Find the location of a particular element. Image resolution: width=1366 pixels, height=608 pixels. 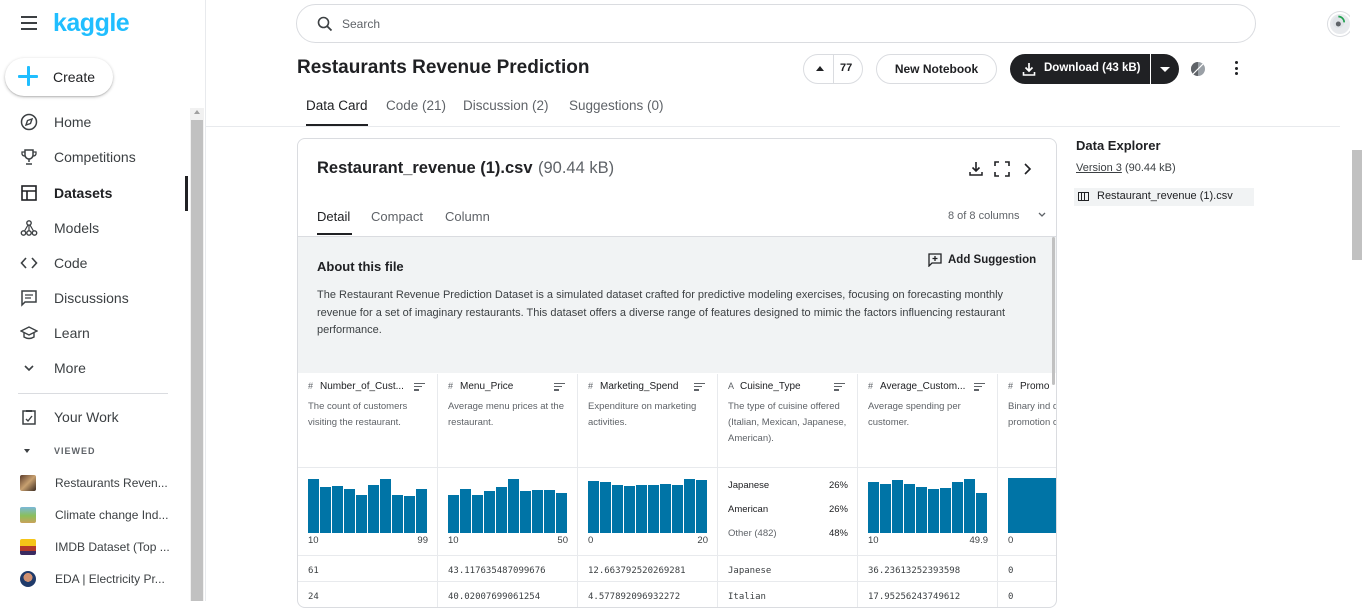

table-cell: 61 is located at coordinates (313, 571).